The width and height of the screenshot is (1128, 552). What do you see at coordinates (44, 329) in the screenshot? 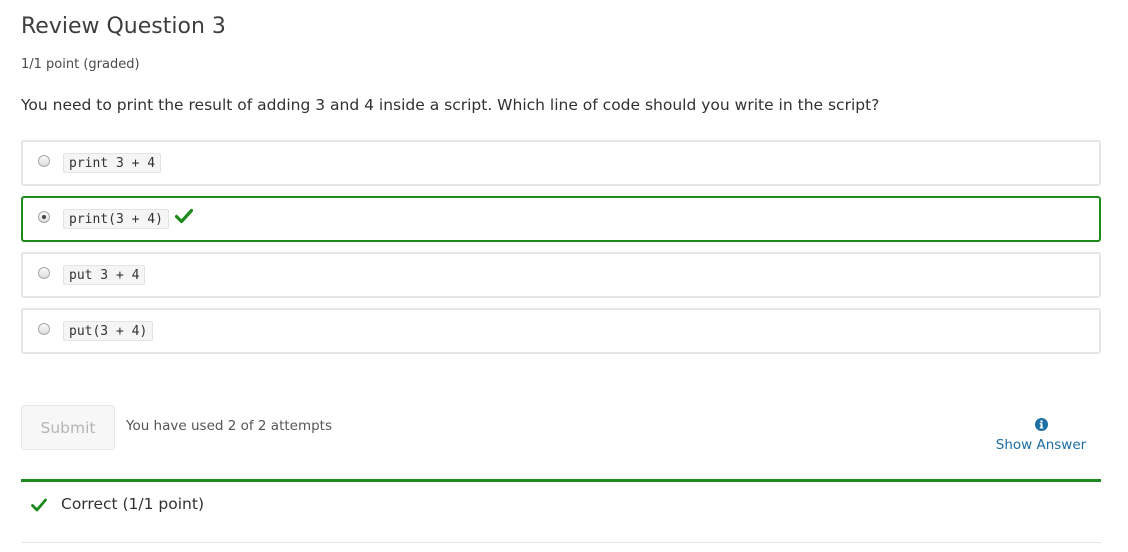
I see `option-4-radio` at bounding box center [44, 329].